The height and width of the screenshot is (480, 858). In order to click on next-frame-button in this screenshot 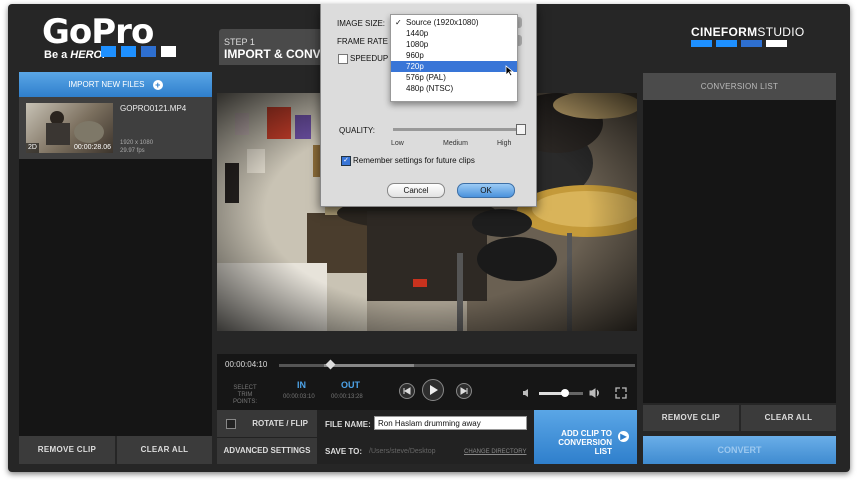, I will do `click(464, 391)`.